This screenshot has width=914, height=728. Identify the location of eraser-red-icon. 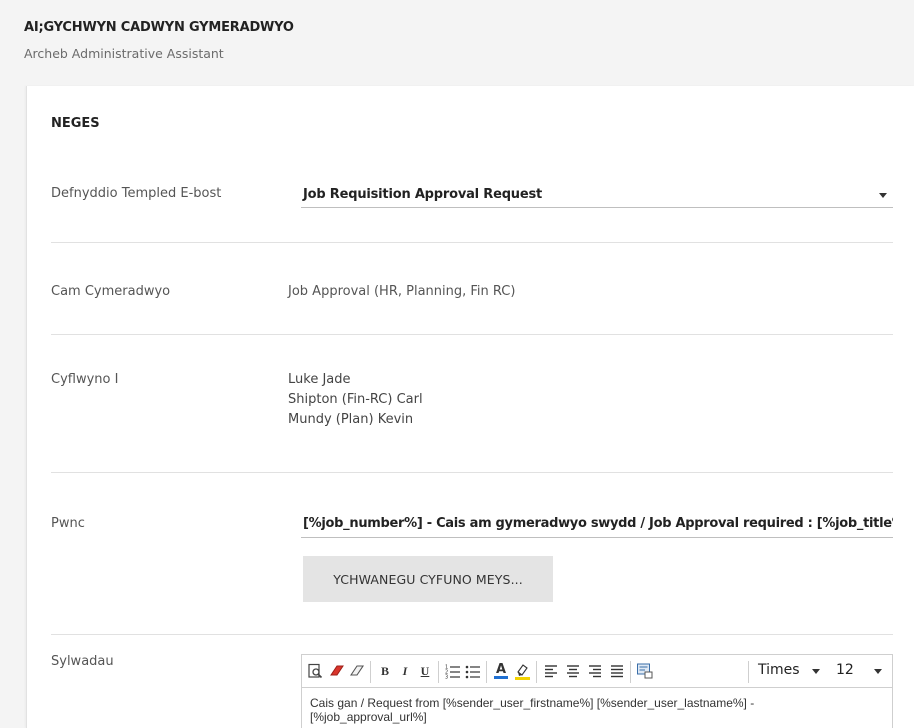
(337, 671).